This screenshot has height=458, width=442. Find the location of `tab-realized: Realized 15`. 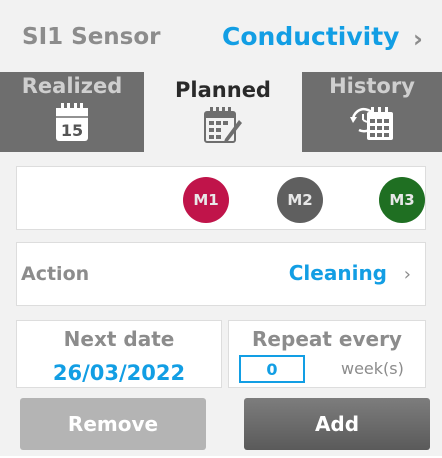

tab-realized: Realized 15 is located at coordinates (72, 112).